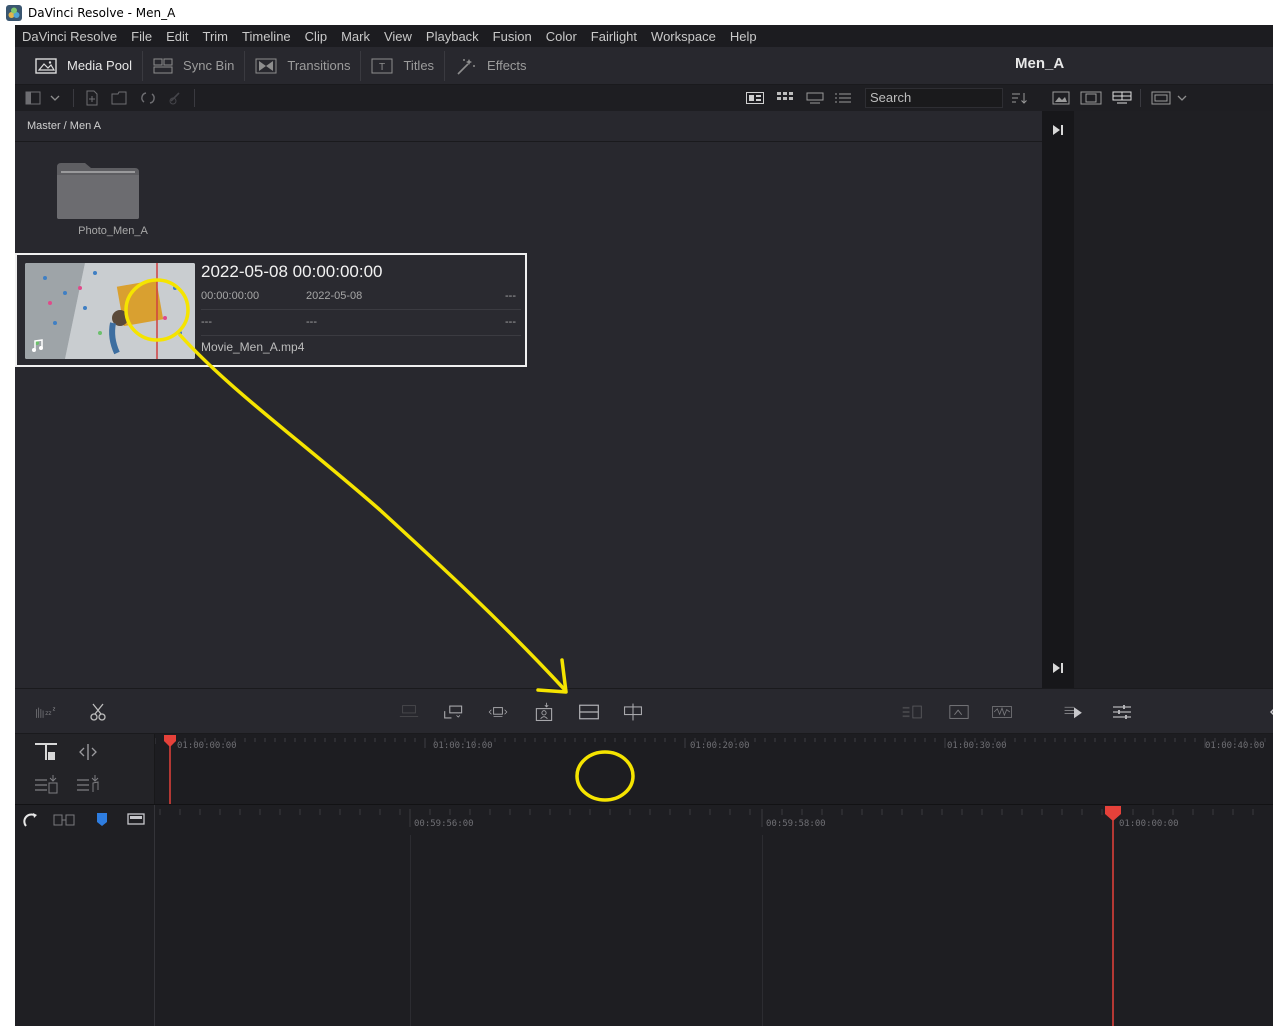 The width and height of the screenshot is (1273, 1026). Describe the element at coordinates (743, 36) in the screenshot. I see `menu-help: Help` at that location.